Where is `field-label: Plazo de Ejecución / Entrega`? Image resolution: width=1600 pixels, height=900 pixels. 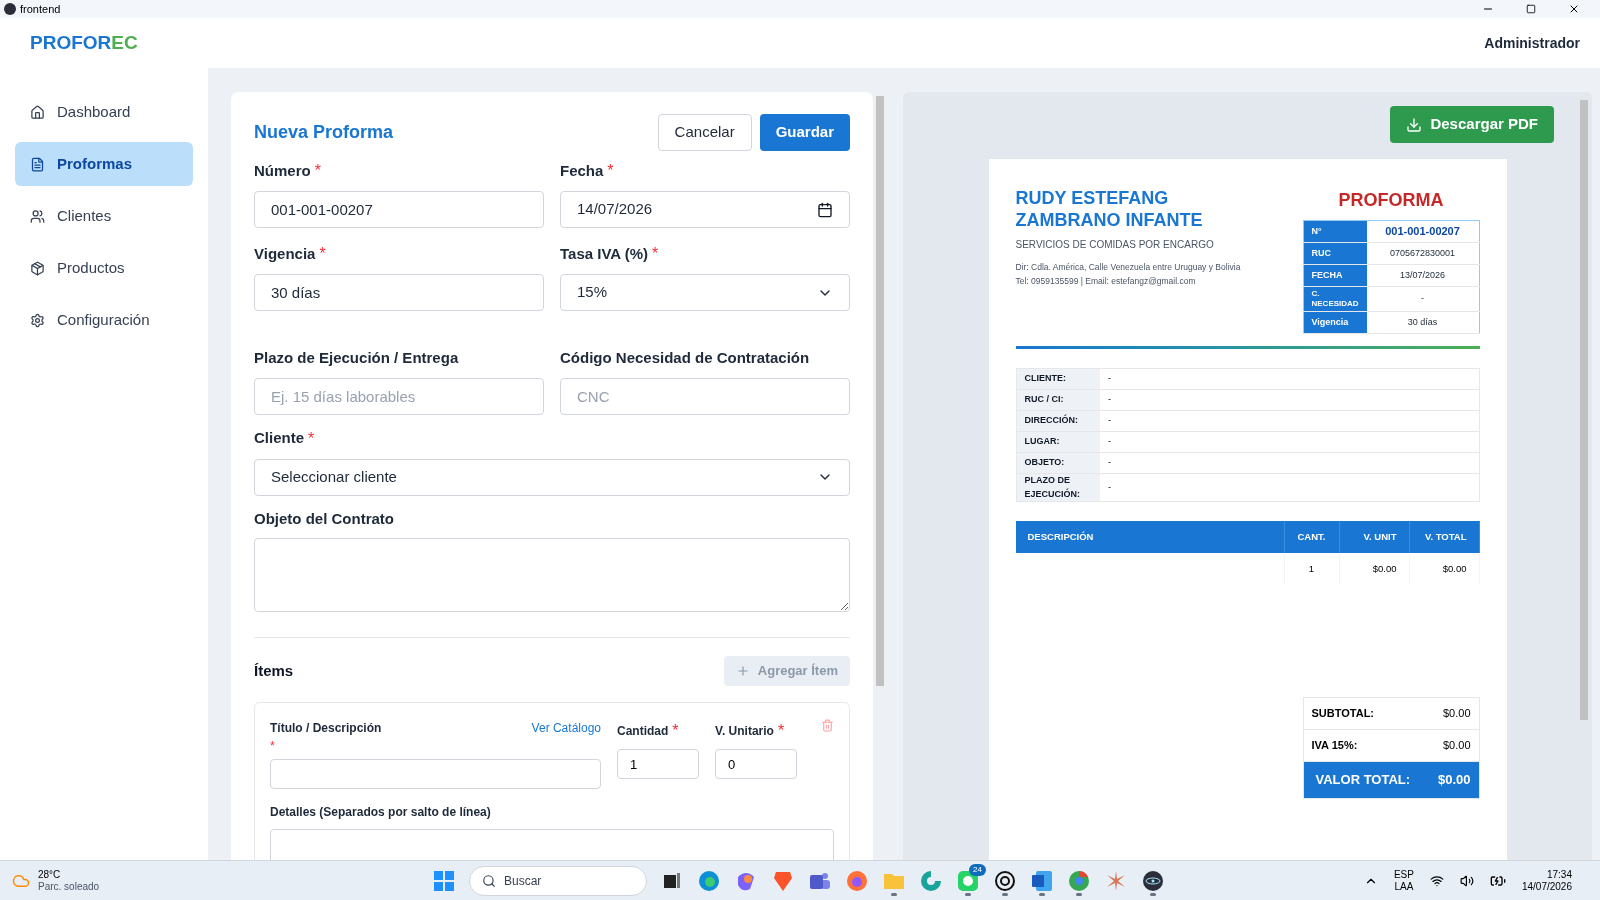 field-label: Plazo de Ejecución / Entrega is located at coordinates (356, 358).